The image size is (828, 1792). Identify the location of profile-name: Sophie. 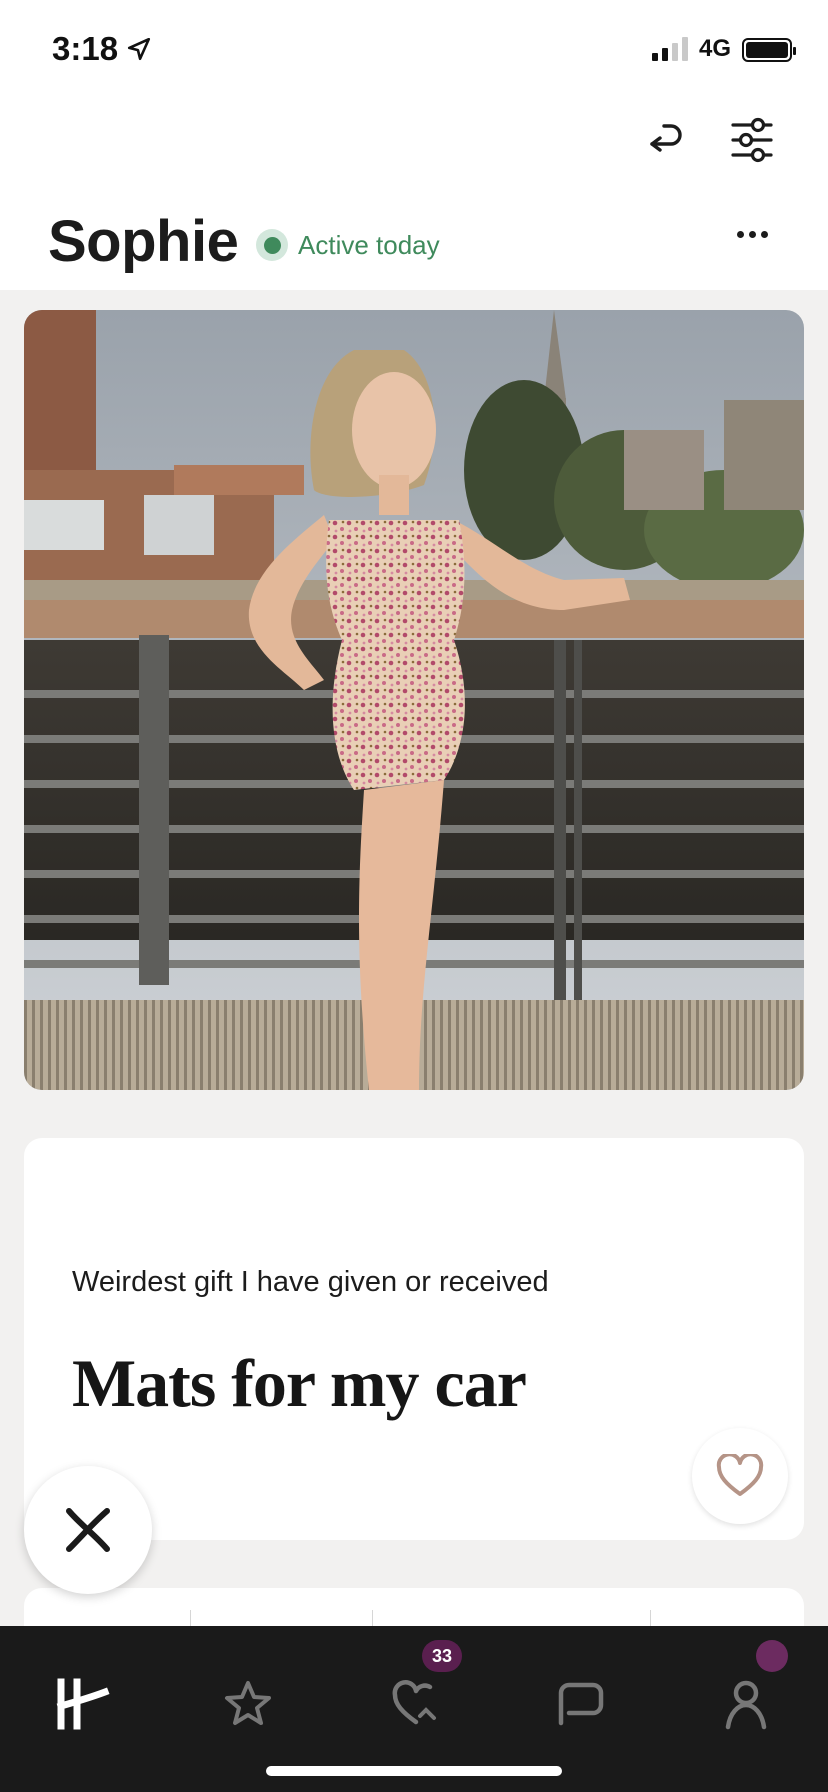
(143, 241).